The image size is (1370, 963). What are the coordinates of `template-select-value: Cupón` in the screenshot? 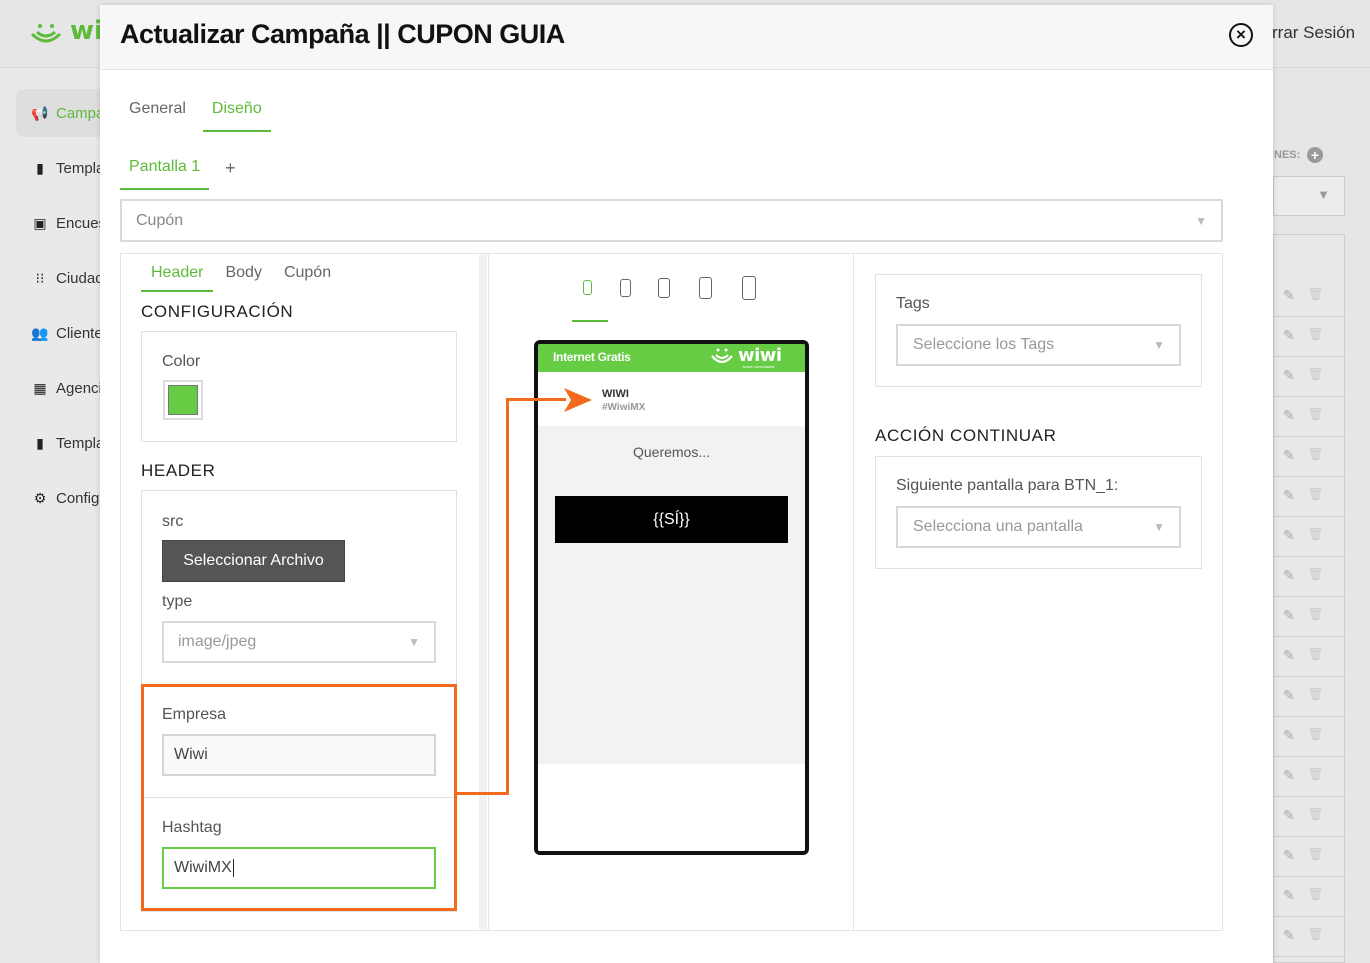 It's located at (160, 220).